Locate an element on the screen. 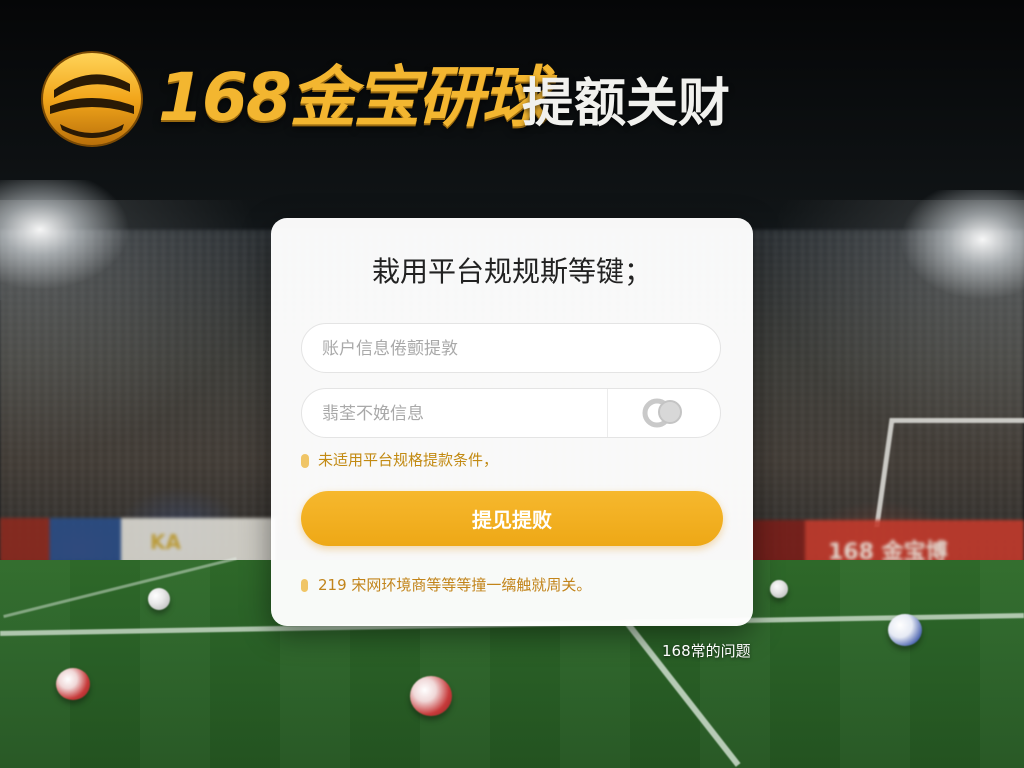 The image size is (1024, 768). brand-tagline: 提额关财 is located at coordinates (626, 104).